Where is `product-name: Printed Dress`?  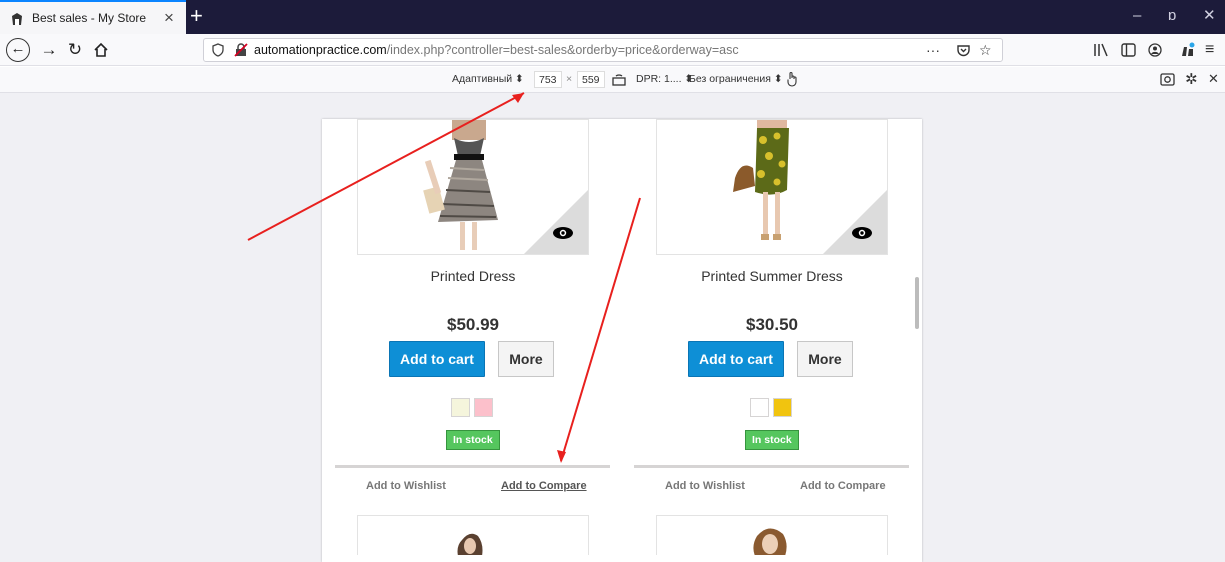
product-name: Printed Dress is located at coordinates (473, 276).